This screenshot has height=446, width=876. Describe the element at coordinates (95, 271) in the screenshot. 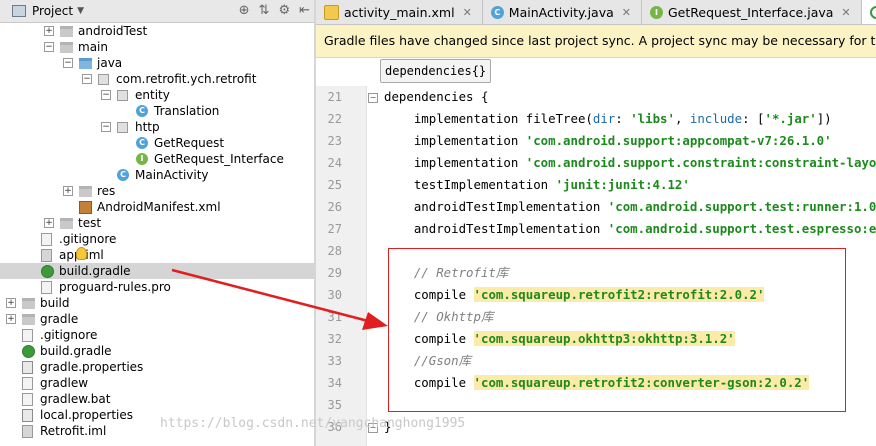

I see `tree-item-label: build.gradle` at that location.